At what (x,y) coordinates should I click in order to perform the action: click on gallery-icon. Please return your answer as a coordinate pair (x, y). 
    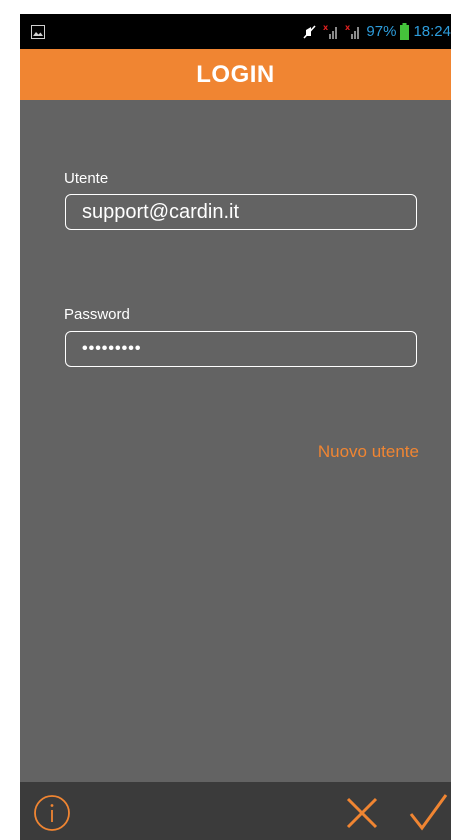
    Looking at the image, I should click on (38, 32).